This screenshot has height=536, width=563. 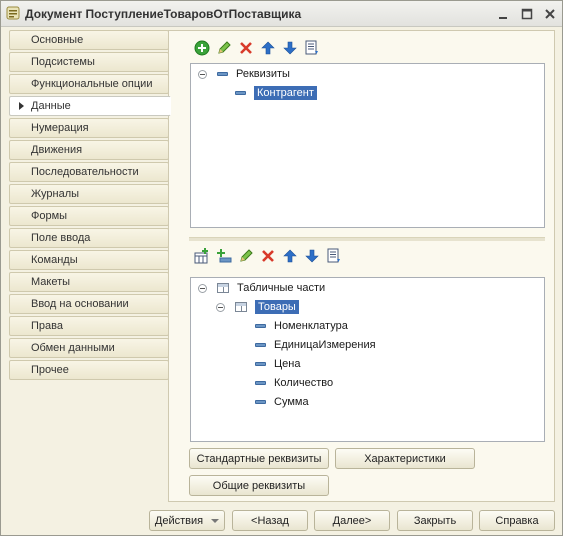 I want to click on delete-tabular-button, so click(x=268, y=256).